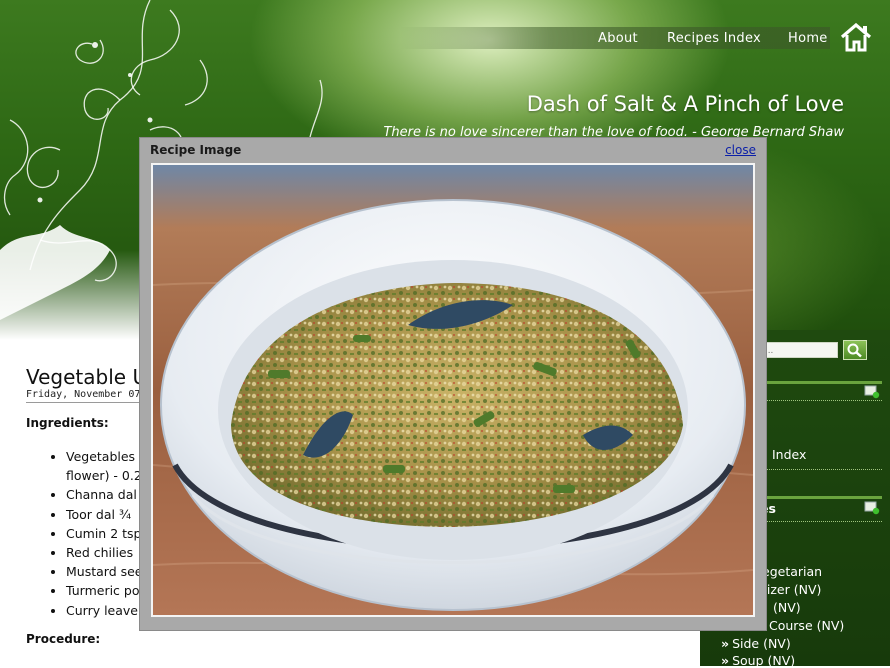 Image resolution: width=890 pixels, height=668 pixels. Describe the element at coordinates (104, 533) in the screenshot. I see `list-item: Cumin 2 tsp` at that location.